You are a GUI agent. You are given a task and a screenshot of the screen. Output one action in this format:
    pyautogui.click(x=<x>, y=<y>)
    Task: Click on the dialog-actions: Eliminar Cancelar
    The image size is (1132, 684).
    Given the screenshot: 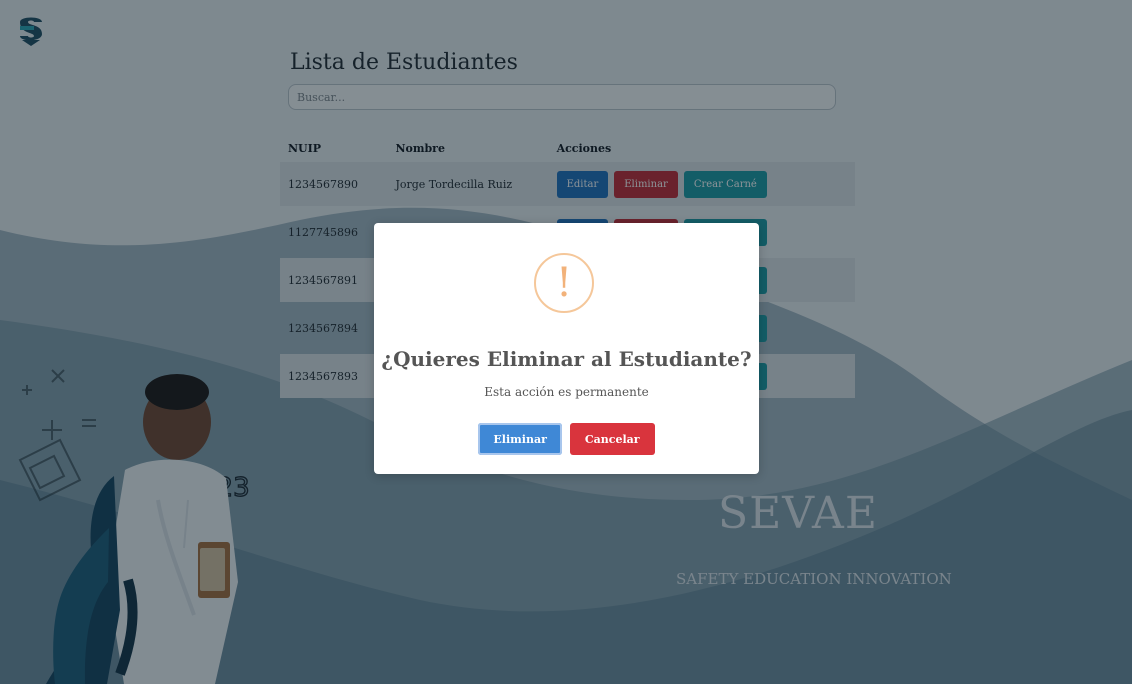 What is the action you would take?
    pyautogui.click(x=566, y=439)
    